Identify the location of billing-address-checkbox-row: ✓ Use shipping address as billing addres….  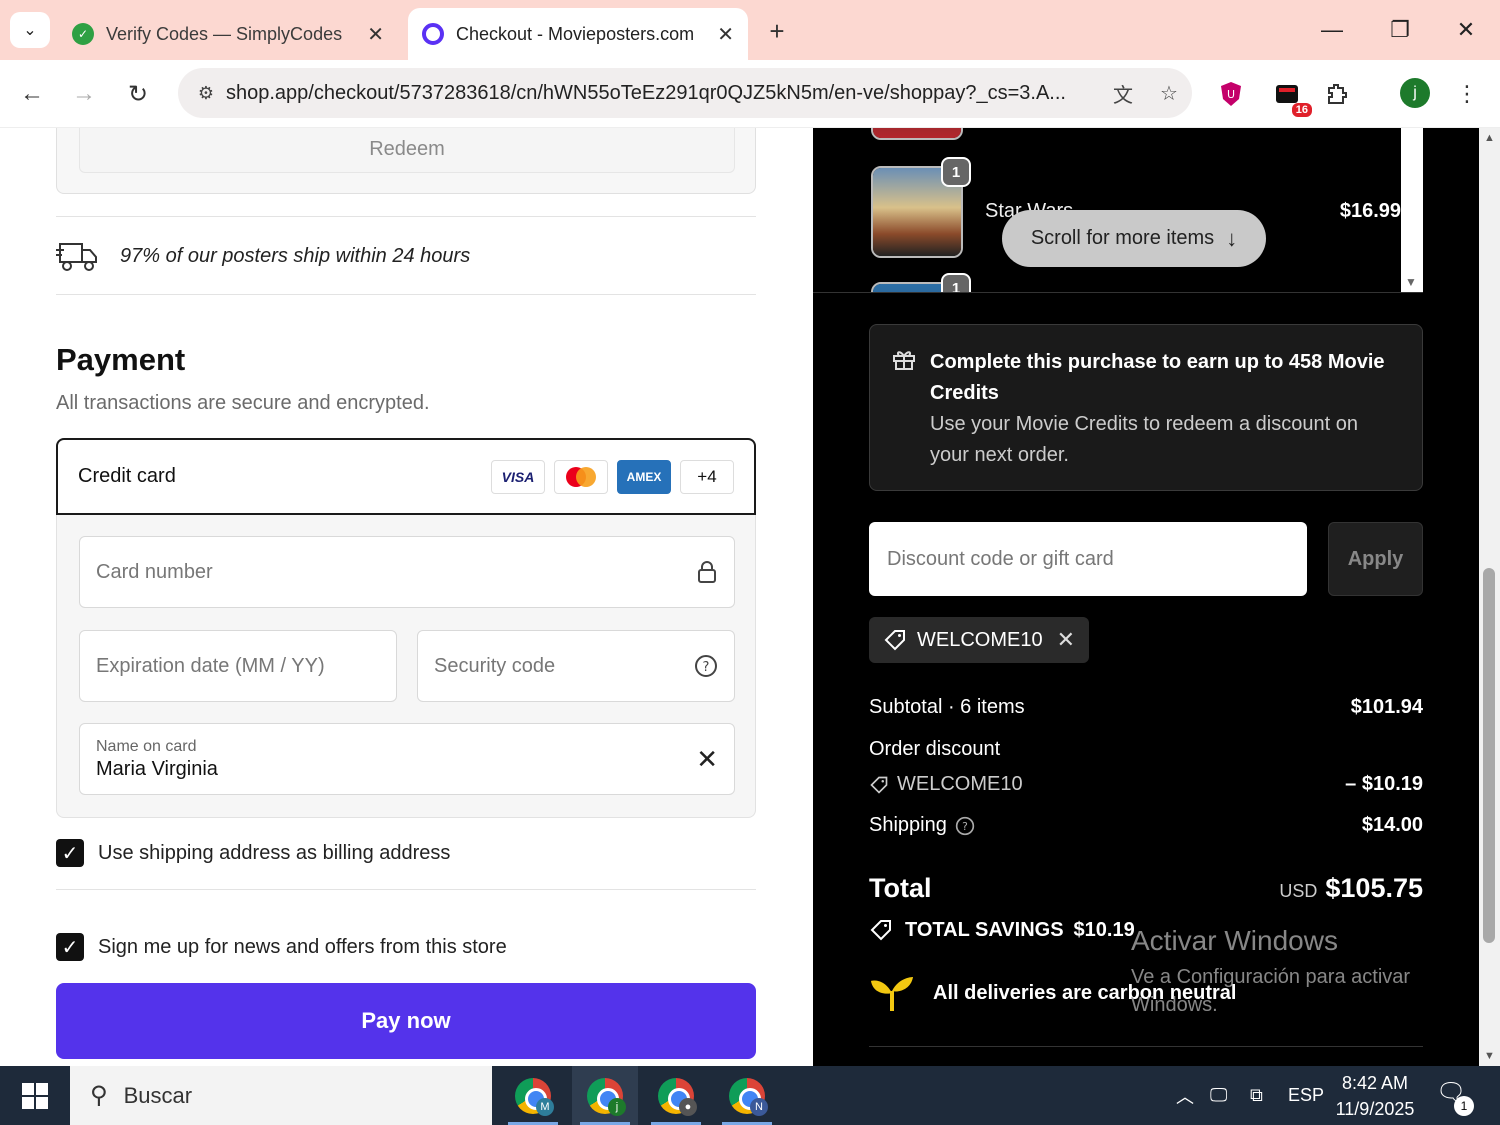
(253, 853).